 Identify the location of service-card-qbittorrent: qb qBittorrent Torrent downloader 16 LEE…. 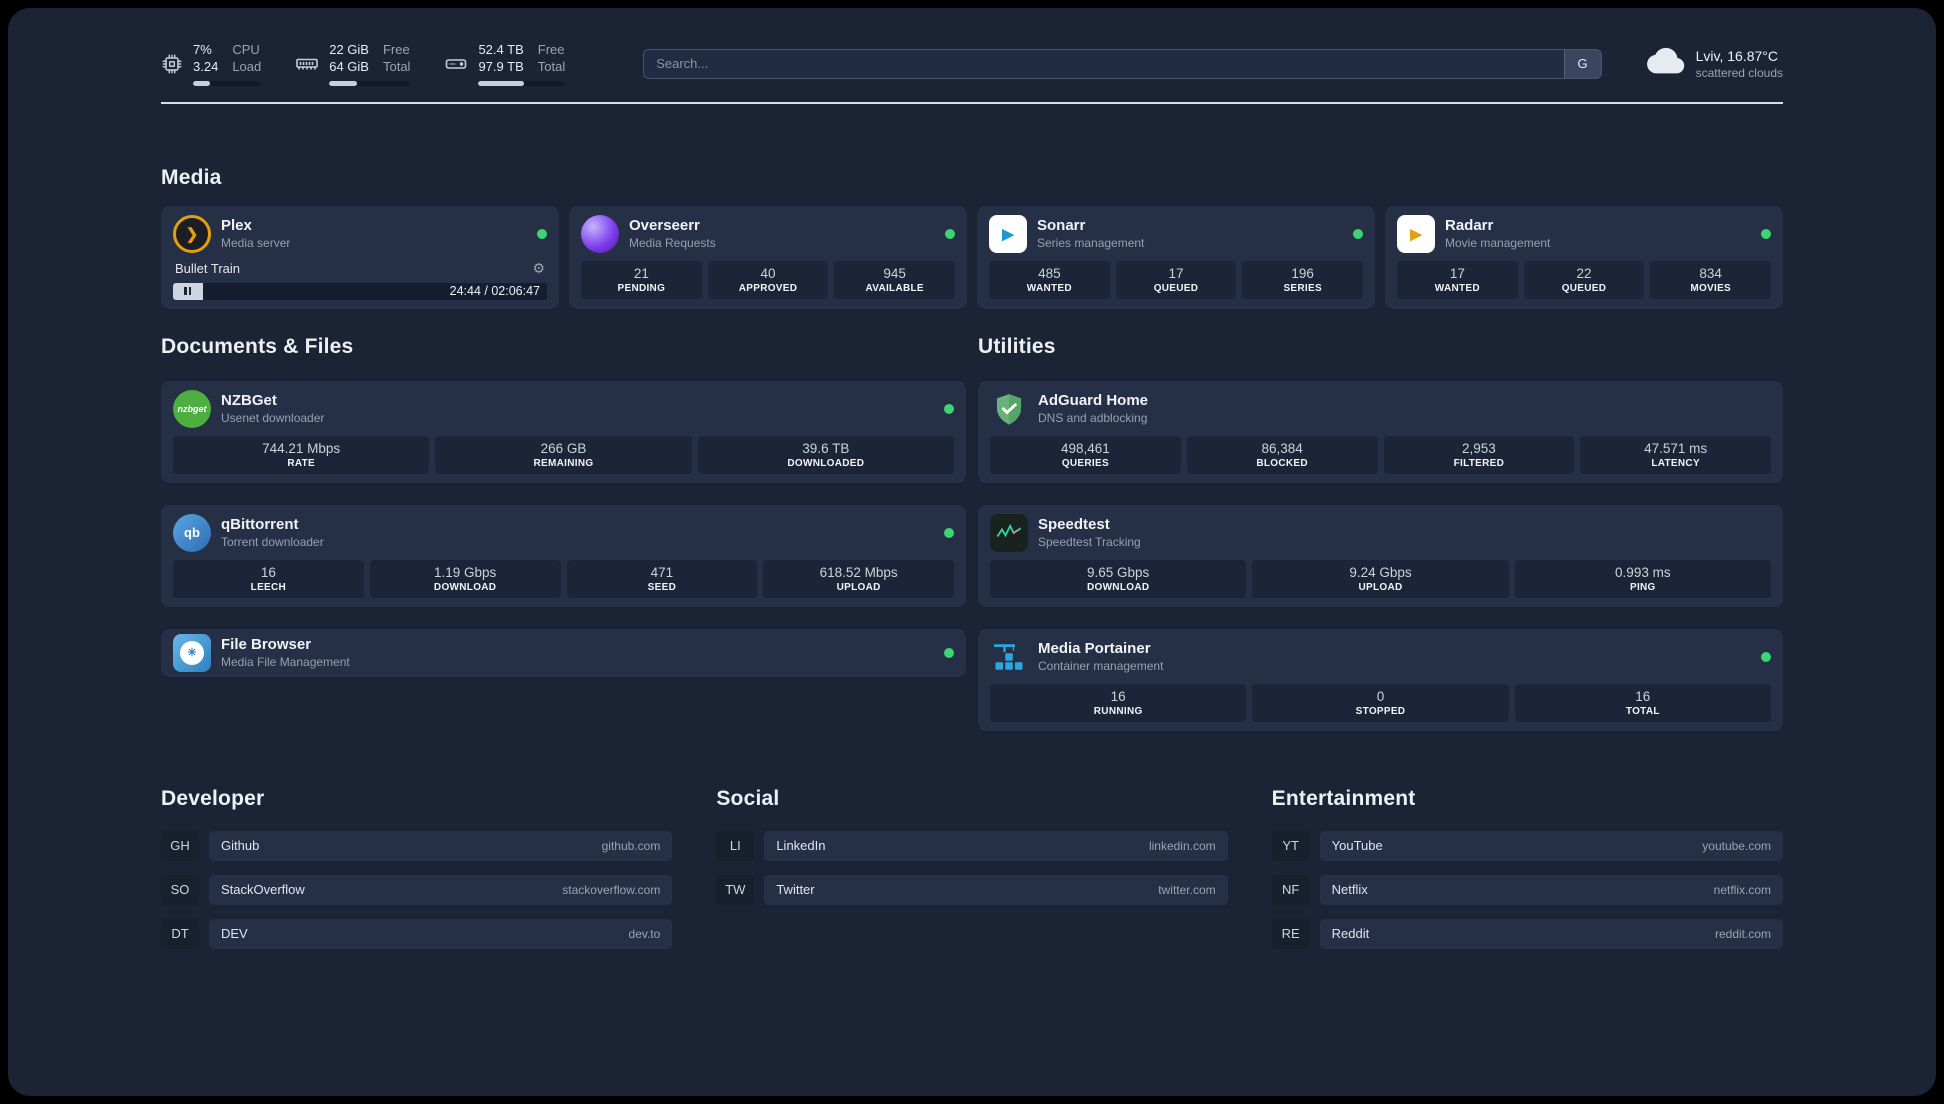
(563, 555).